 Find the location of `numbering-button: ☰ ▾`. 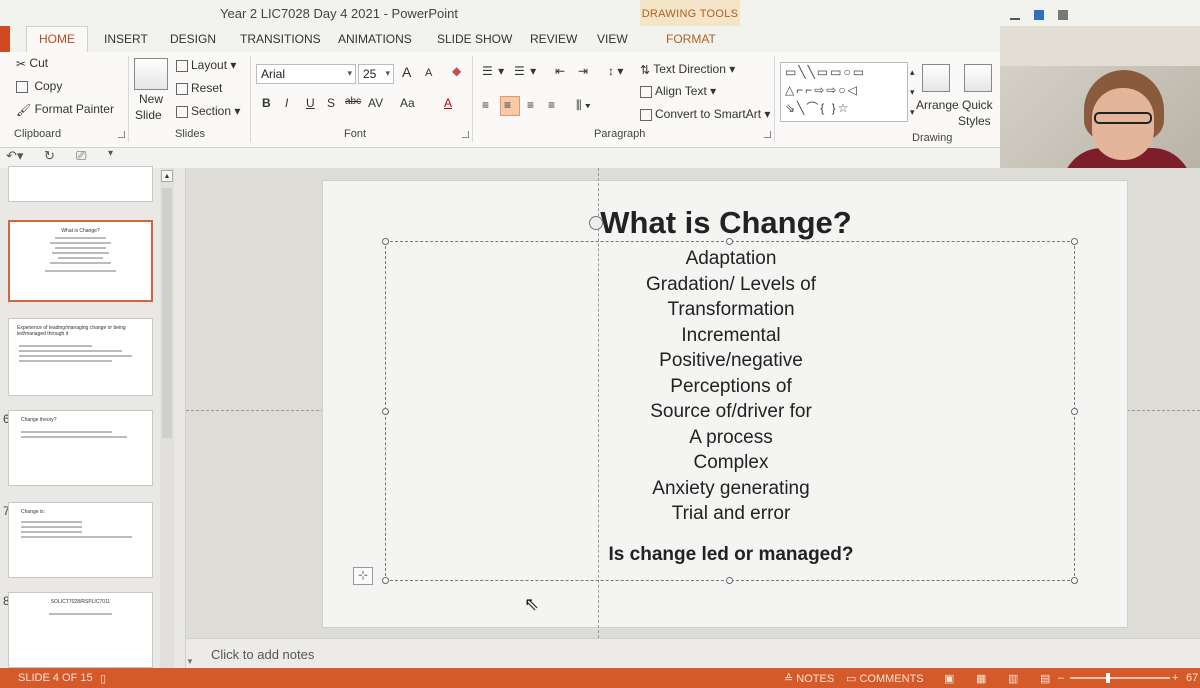

numbering-button: ☰ ▾ is located at coordinates (525, 71).